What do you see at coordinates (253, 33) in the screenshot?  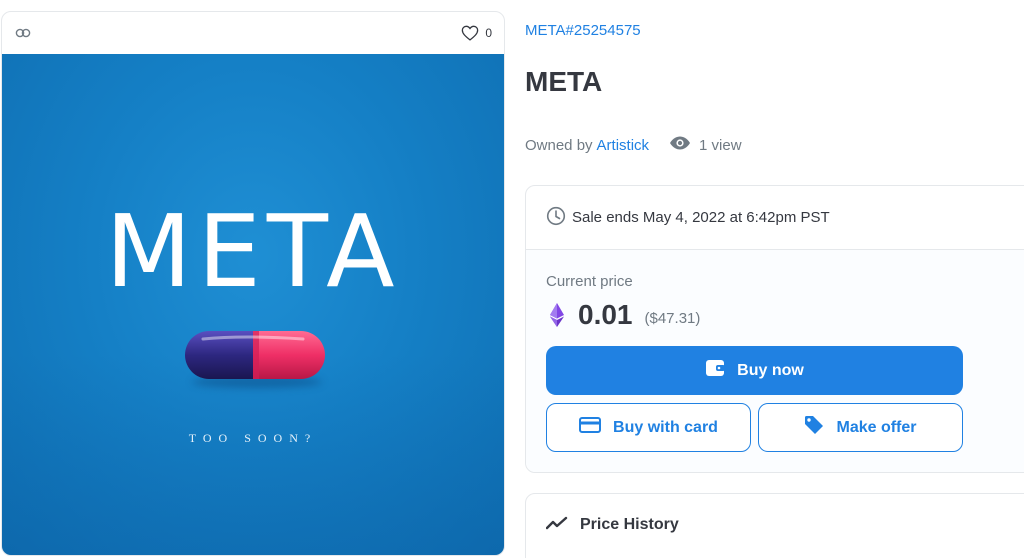 I see `asset-card-header: 0` at bounding box center [253, 33].